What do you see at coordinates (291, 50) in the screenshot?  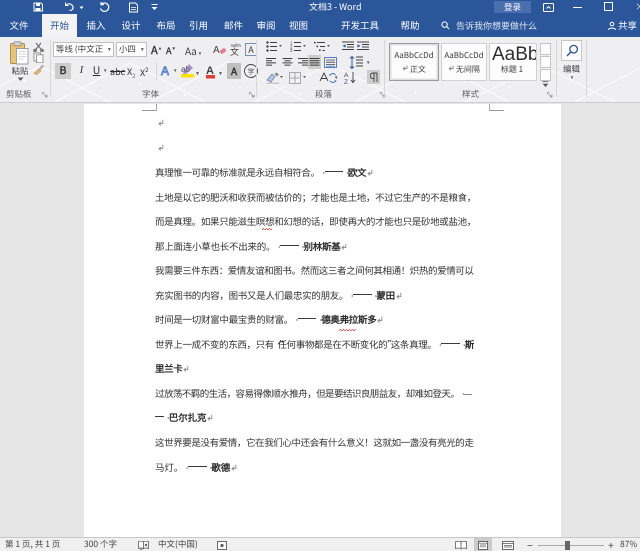 I see `svg-text: 3` at bounding box center [291, 50].